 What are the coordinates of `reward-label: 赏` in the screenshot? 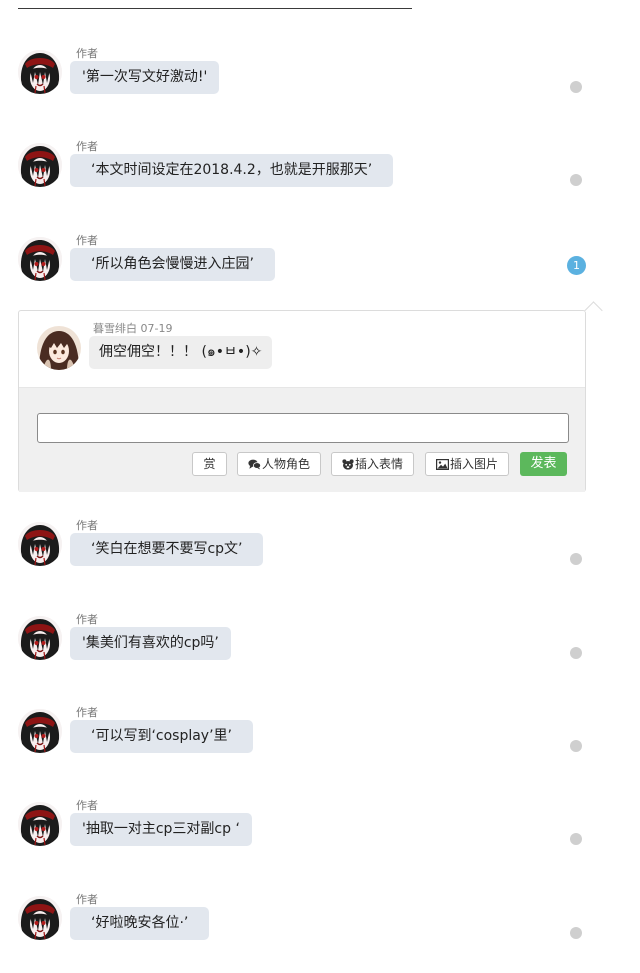 It's located at (209, 464).